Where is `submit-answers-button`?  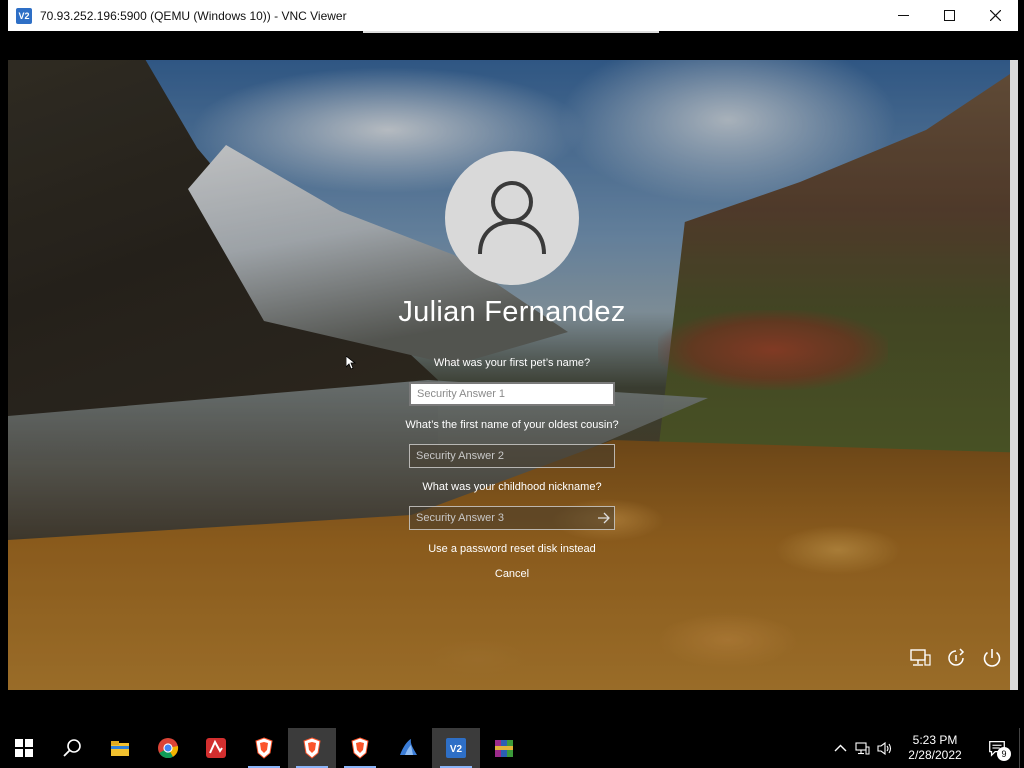 submit-answers-button is located at coordinates (604, 518).